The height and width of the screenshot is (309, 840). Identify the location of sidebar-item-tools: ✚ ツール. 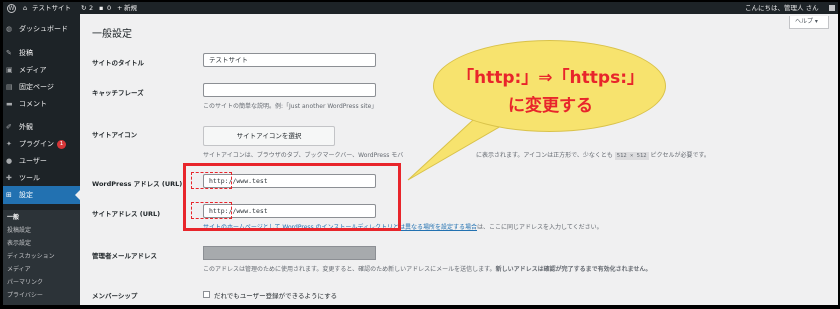
(41, 178).